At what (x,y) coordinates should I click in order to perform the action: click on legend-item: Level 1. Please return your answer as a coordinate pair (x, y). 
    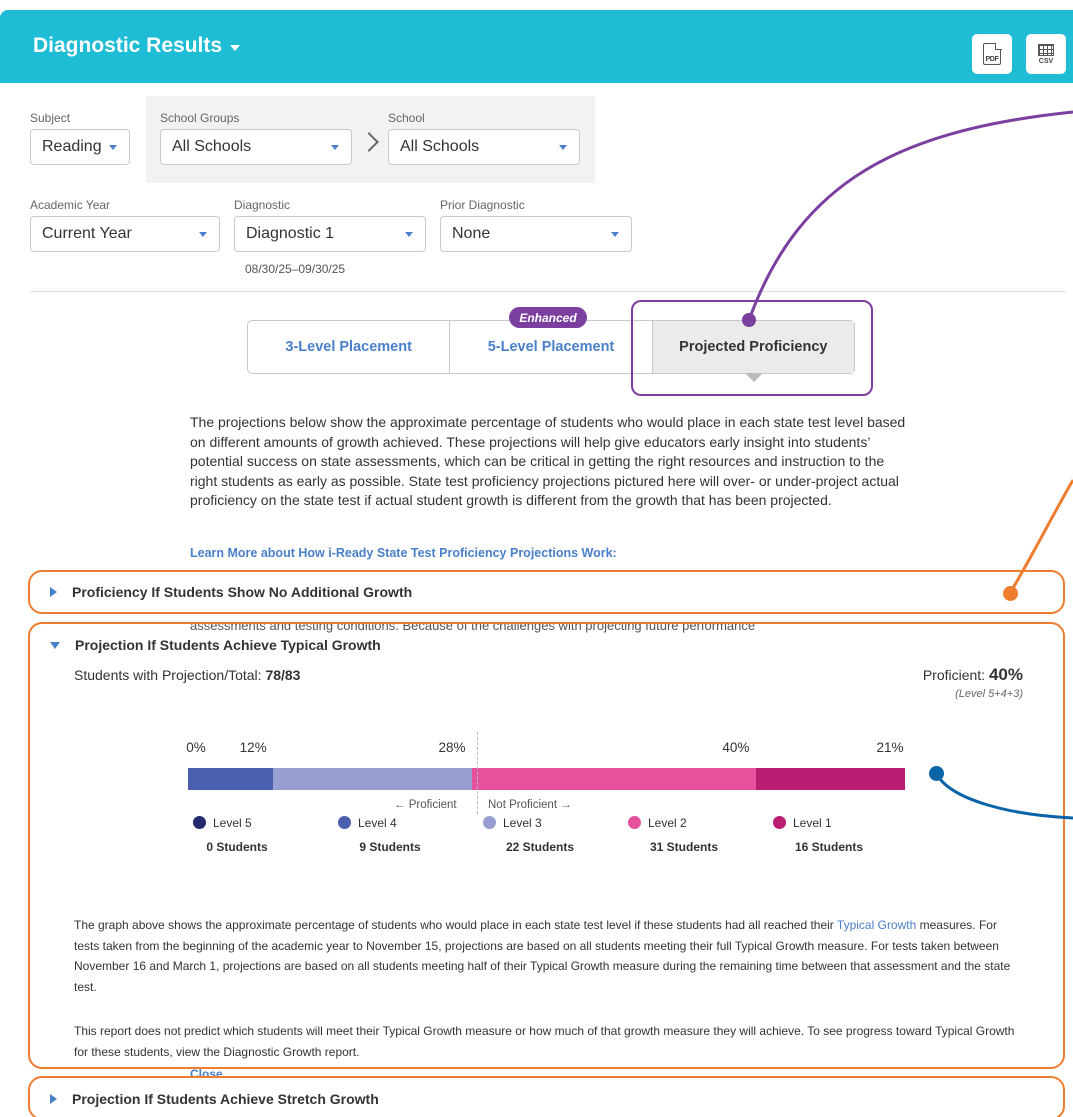
    Looking at the image, I should click on (802, 823).